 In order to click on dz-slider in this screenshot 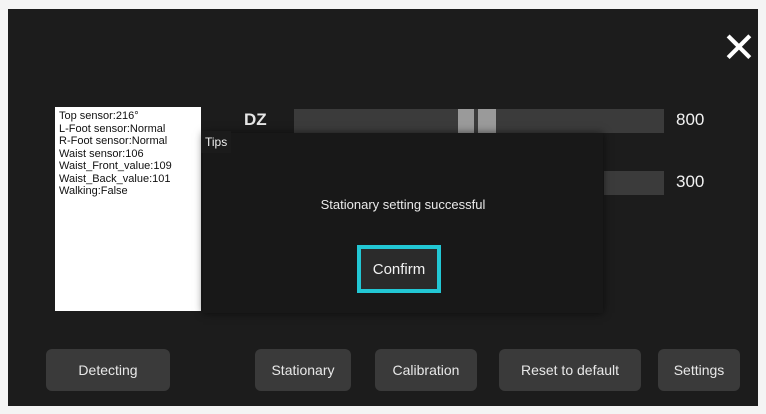, I will do `click(479, 121)`.